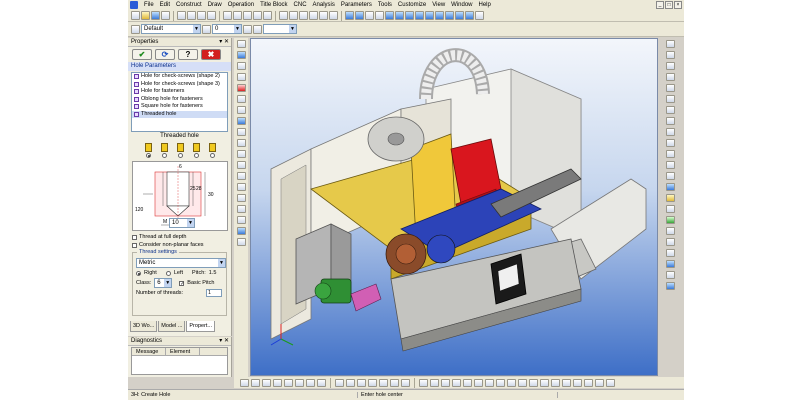 Image resolution: width=800 pixels, height=400 pixels. I want to click on menu-cnc: CNC, so click(300, 5).